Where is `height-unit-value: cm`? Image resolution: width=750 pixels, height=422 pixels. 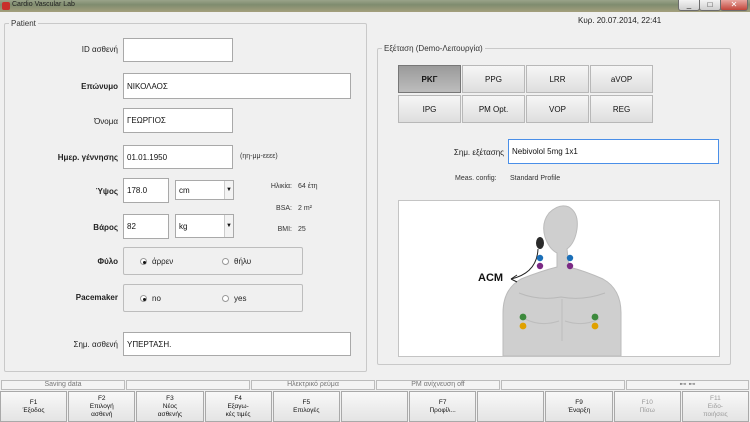
height-unit-value: cm is located at coordinates (184, 190).